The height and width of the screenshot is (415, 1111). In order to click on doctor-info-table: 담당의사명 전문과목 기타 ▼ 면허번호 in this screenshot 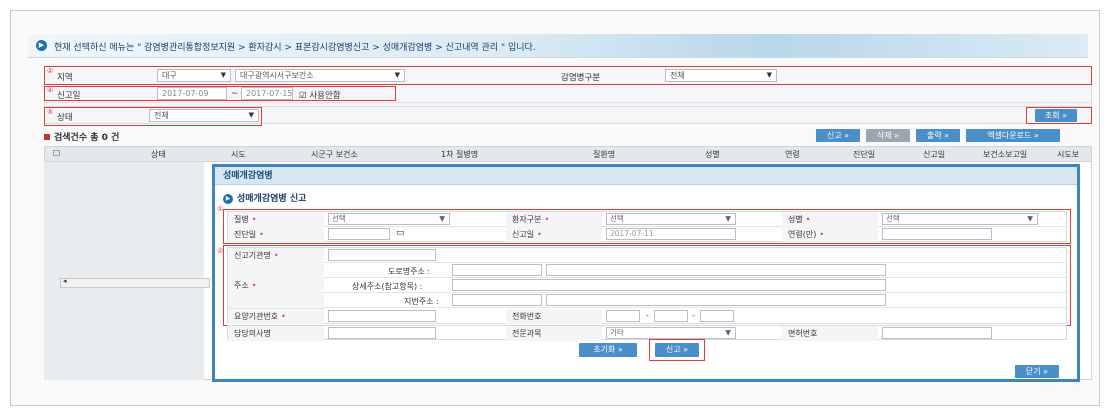, I will do `click(647, 333)`.